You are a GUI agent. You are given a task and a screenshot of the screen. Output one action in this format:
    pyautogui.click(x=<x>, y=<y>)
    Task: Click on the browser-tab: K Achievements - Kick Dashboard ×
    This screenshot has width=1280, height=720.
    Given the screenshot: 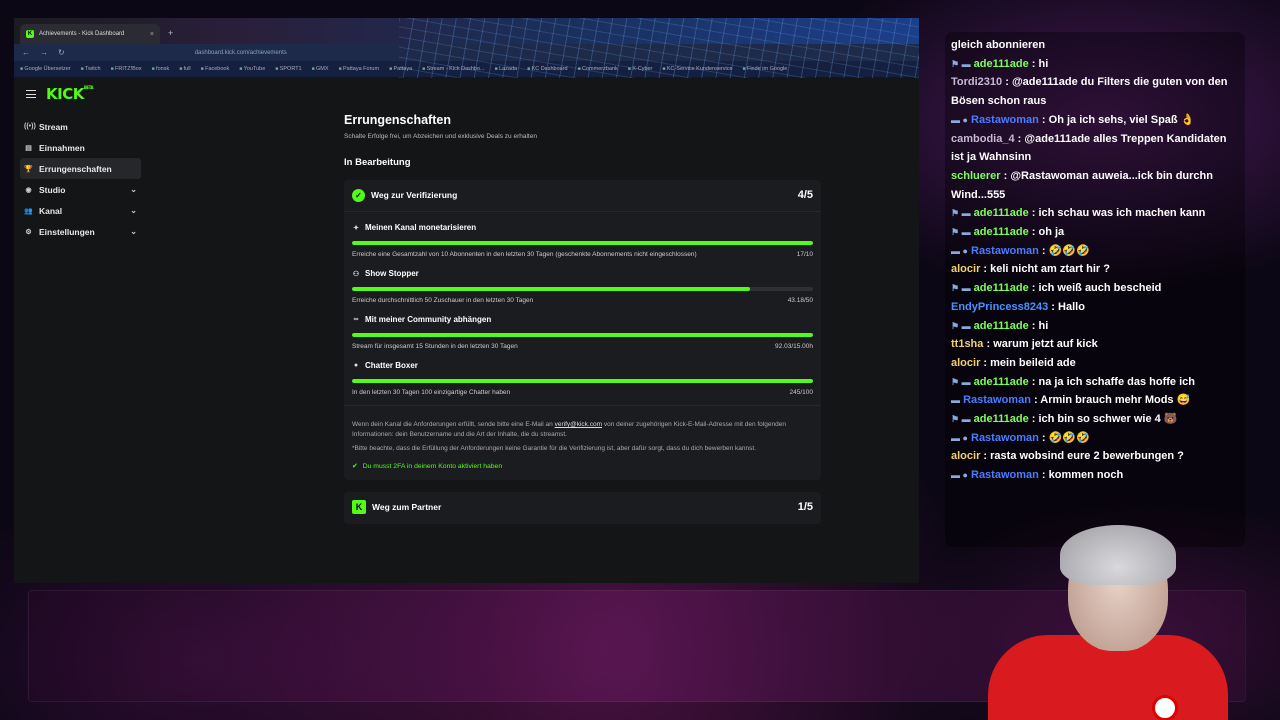 What is the action you would take?
    pyautogui.click(x=90, y=34)
    